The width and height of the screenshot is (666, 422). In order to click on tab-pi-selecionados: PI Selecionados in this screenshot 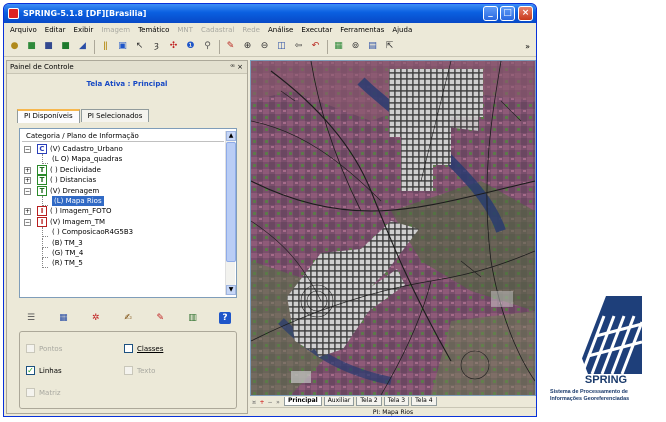, I will do `click(115, 115)`.